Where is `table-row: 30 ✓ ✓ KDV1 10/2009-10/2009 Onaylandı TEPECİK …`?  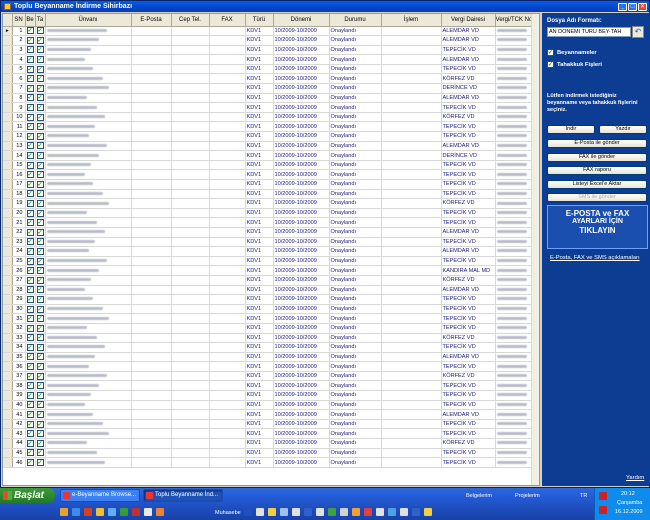
table-row: 30 ✓ ✓ KDV1 10/2009-10/2009 Onaylandı TEPECİK … is located at coordinates (268, 309).